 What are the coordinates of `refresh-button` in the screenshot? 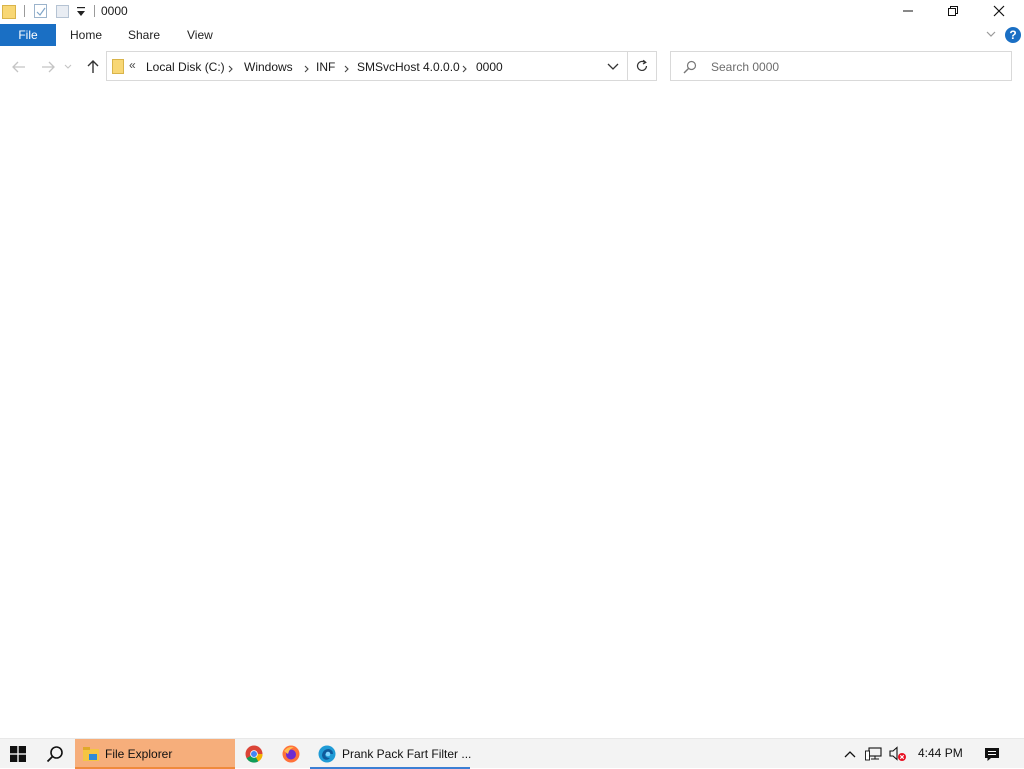 It's located at (642, 67).